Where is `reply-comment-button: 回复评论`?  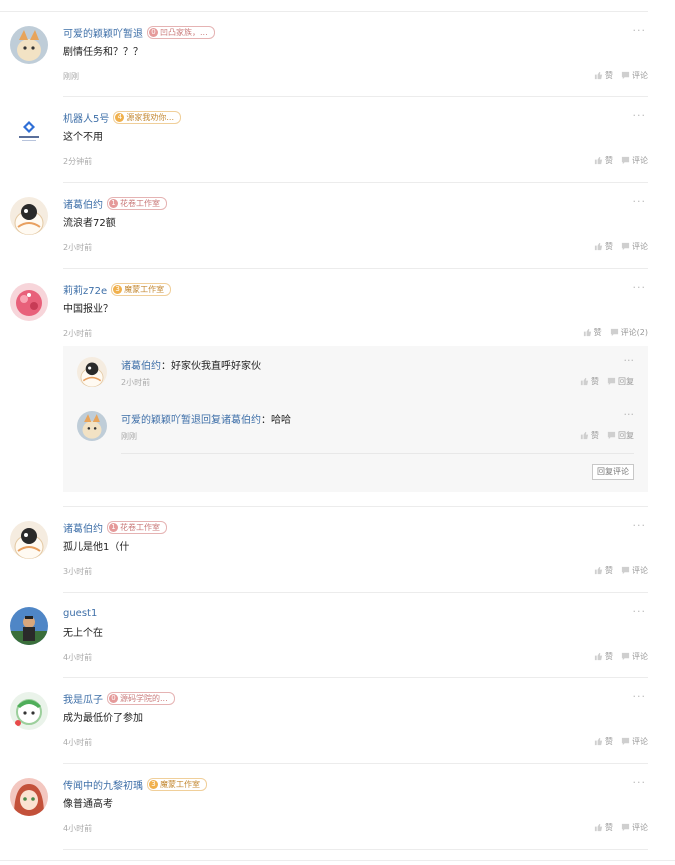
reply-comment-button: 回复评论 is located at coordinates (613, 472).